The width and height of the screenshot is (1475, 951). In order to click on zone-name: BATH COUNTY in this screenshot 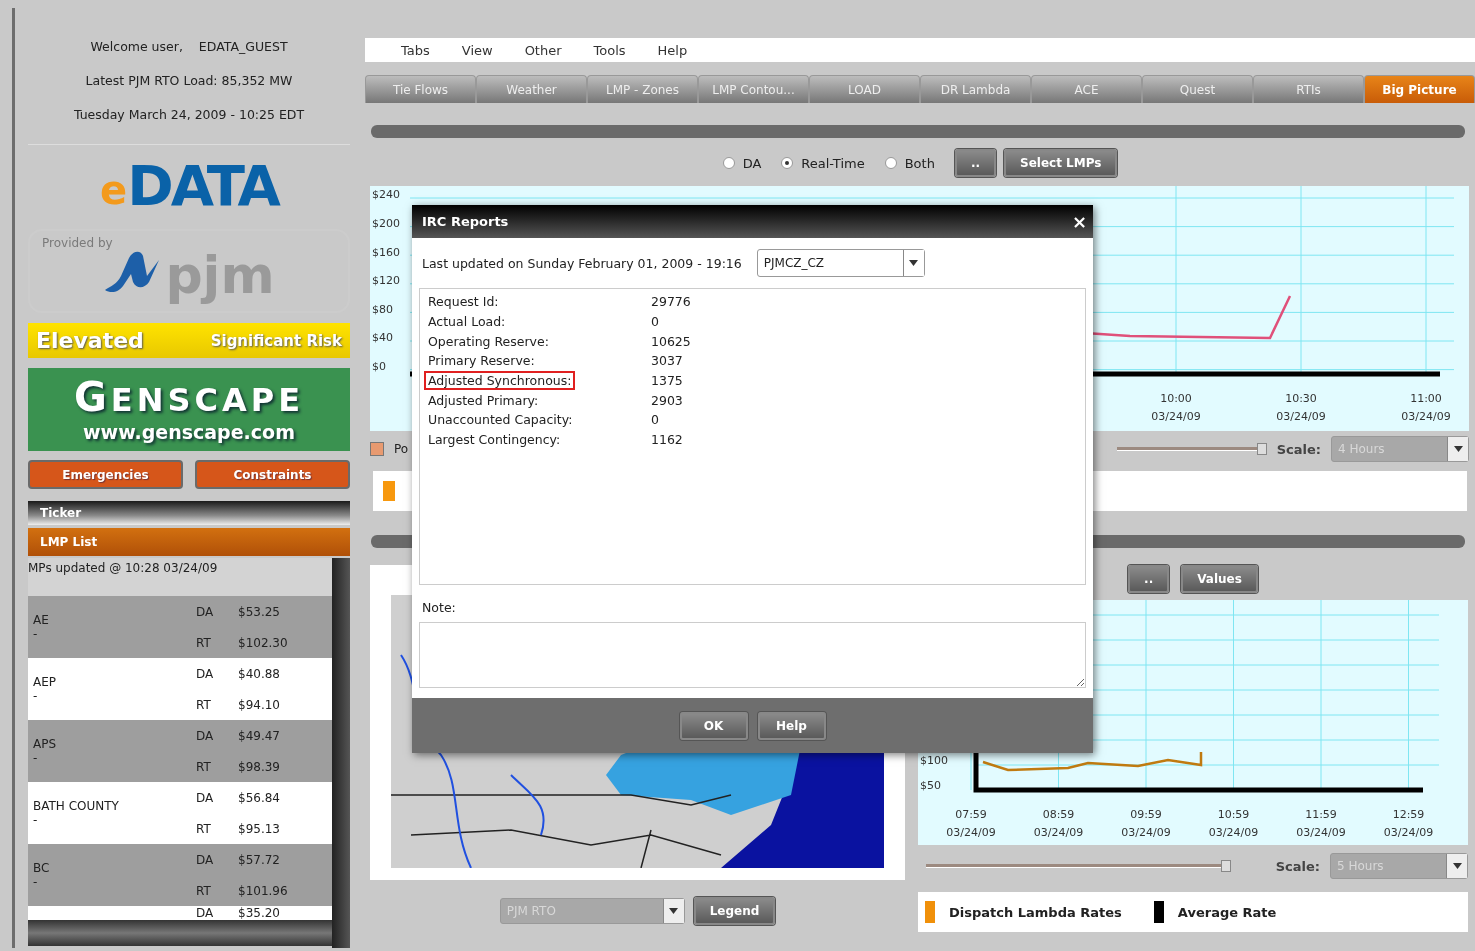, I will do `click(76, 806)`.